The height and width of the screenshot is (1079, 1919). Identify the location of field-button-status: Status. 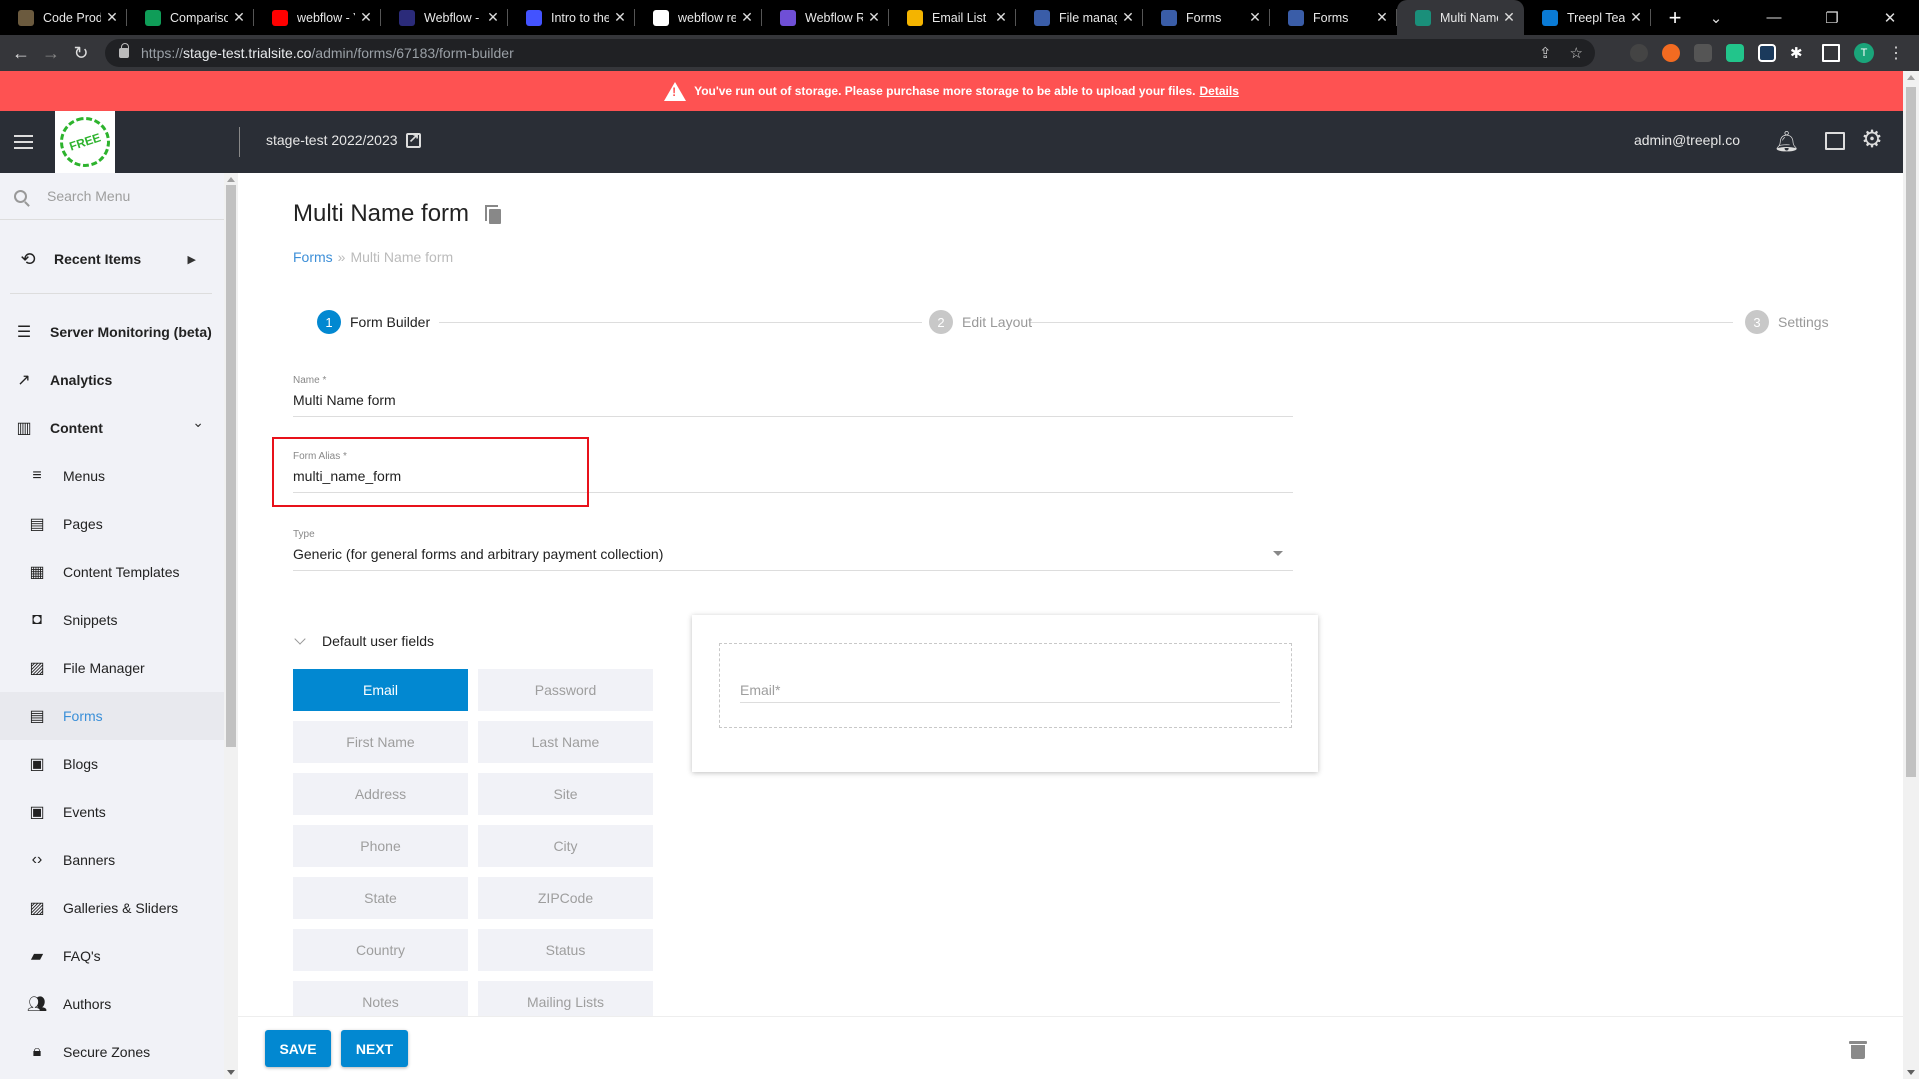
(565, 950).